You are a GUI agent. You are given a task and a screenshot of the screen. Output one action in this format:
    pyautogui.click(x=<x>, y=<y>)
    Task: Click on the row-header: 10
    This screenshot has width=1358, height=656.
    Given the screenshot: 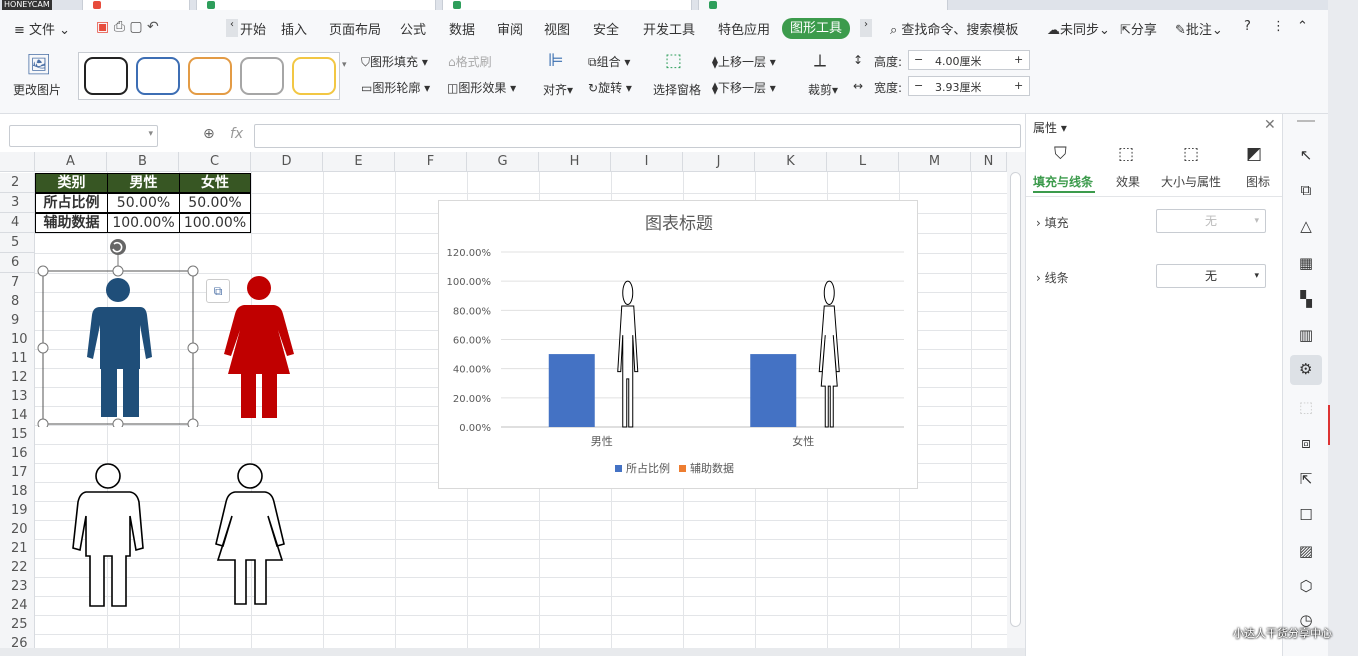 What is the action you would take?
    pyautogui.click(x=17, y=340)
    